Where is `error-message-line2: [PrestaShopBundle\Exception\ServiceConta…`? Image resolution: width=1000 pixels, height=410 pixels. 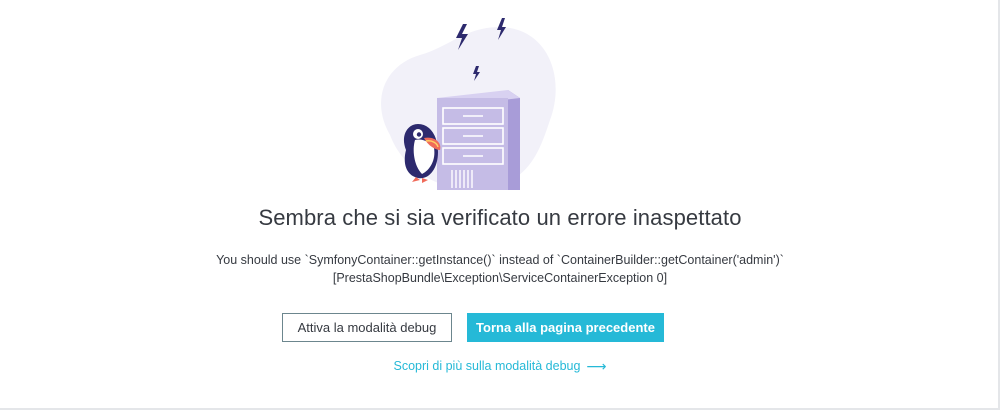 error-message-line2: [PrestaShopBundle\Exception\ServiceConta… is located at coordinates (500, 278).